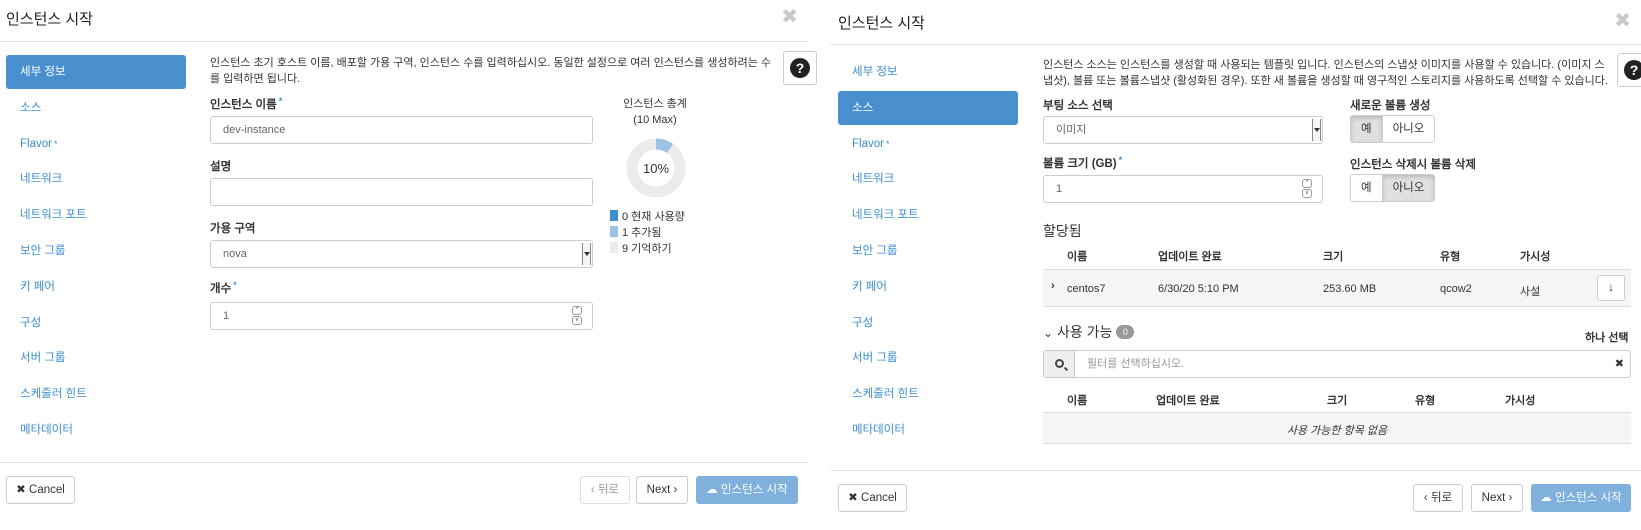 The image size is (1641, 530). What do you see at coordinates (1059, 363) in the screenshot?
I see `magnifier-shape` at bounding box center [1059, 363].